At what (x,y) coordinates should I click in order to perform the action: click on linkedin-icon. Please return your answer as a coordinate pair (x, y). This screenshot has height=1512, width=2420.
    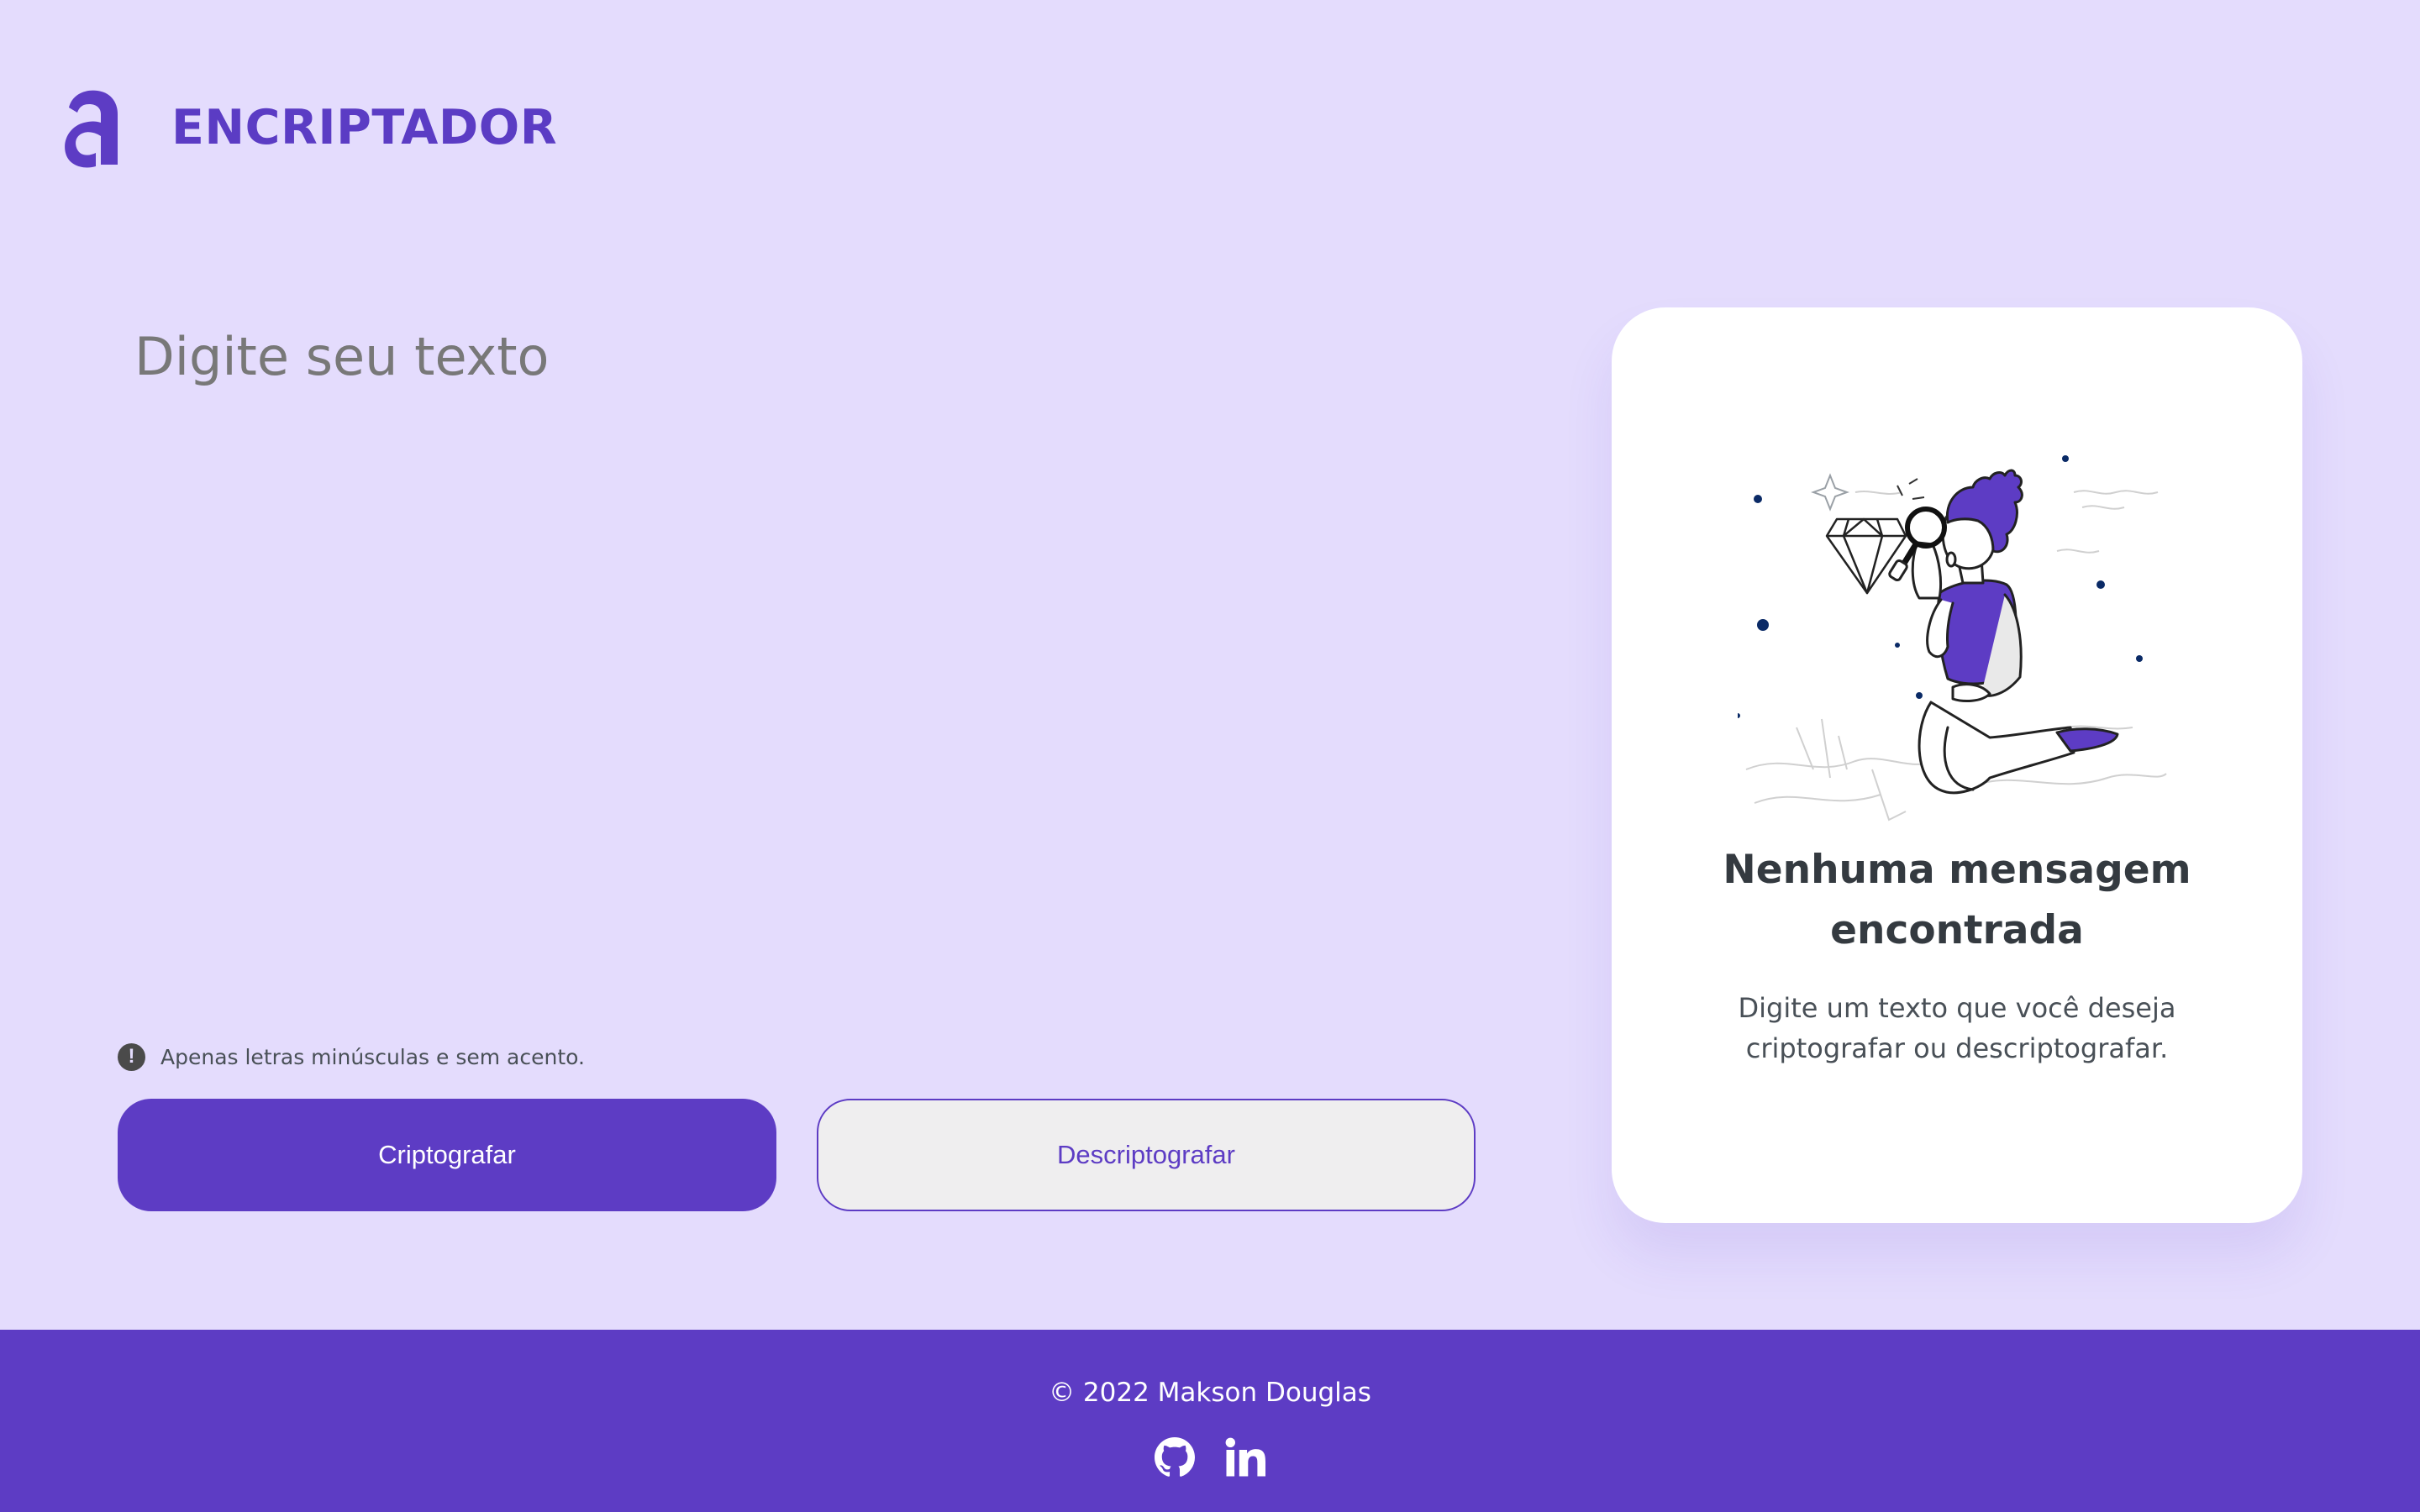
    Looking at the image, I should click on (1245, 1457).